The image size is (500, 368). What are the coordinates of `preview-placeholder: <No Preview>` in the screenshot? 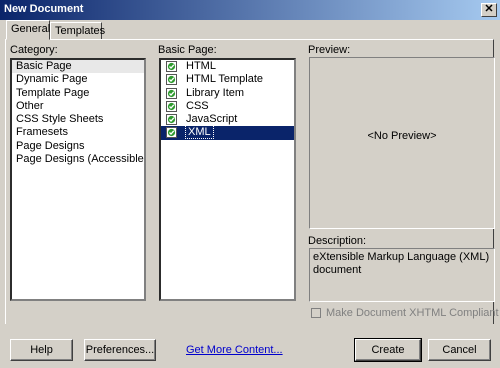 It's located at (402, 136).